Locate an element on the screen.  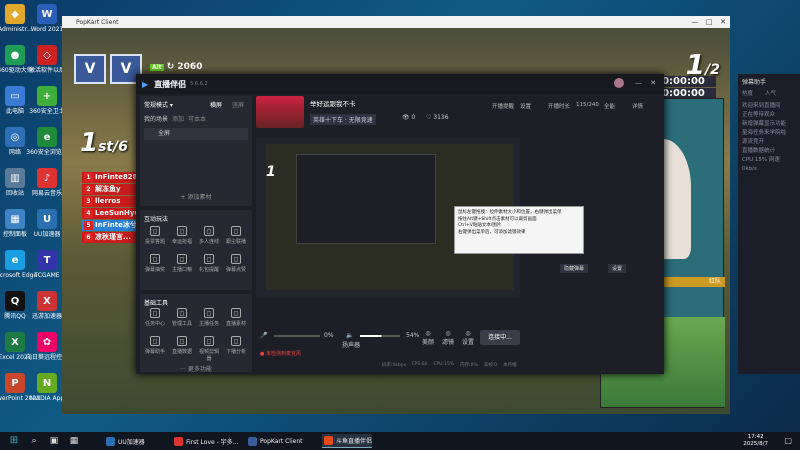
app-name: 直播伴侣 is located at coordinates (170, 84).